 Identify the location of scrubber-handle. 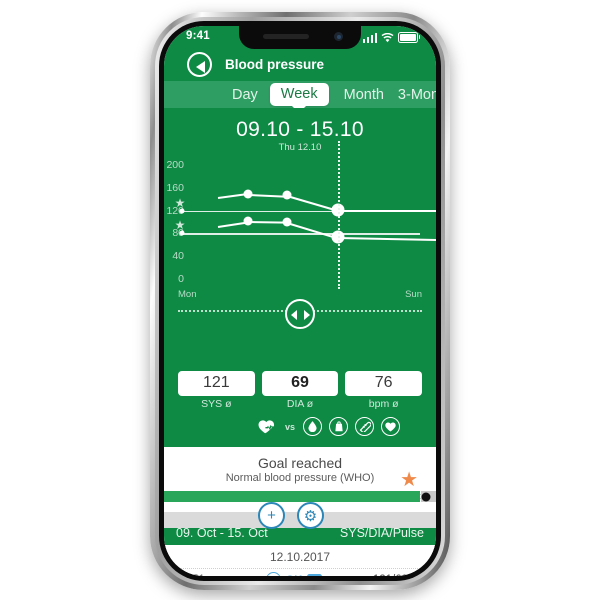
(300, 314).